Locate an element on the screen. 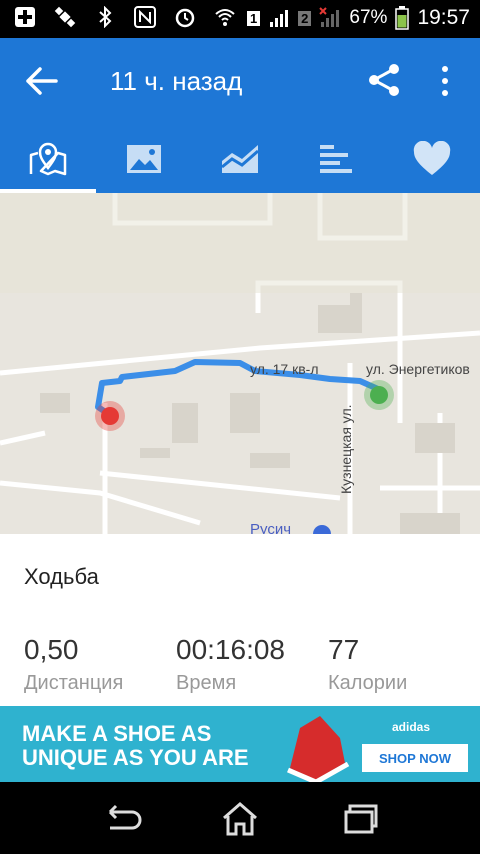 This screenshot has height=854, width=480. home-nav-icon is located at coordinates (240, 818).